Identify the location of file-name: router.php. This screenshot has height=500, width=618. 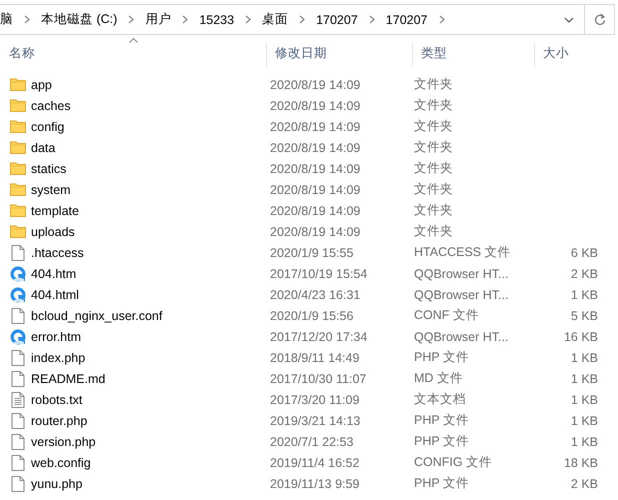
(59, 421).